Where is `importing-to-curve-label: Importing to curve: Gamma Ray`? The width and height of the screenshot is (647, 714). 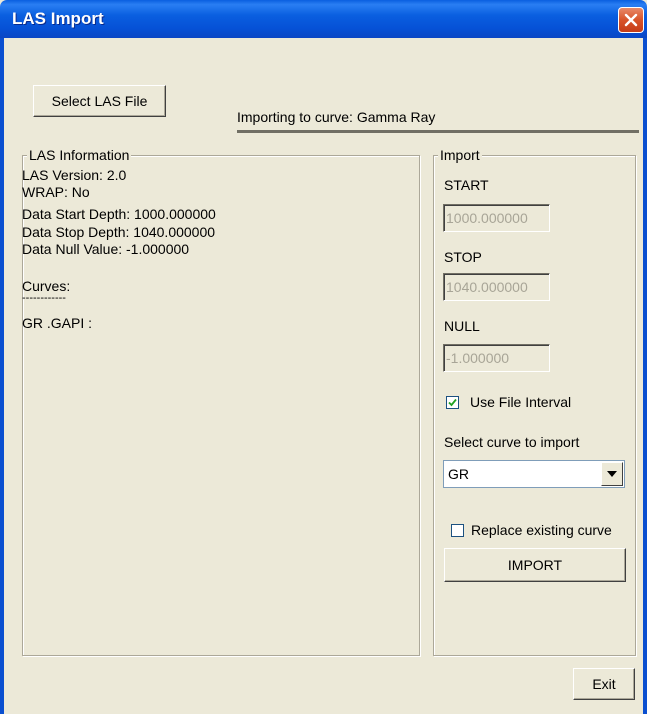
importing-to-curve-label: Importing to curve: Gamma Ray is located at coordinates (336, 117).